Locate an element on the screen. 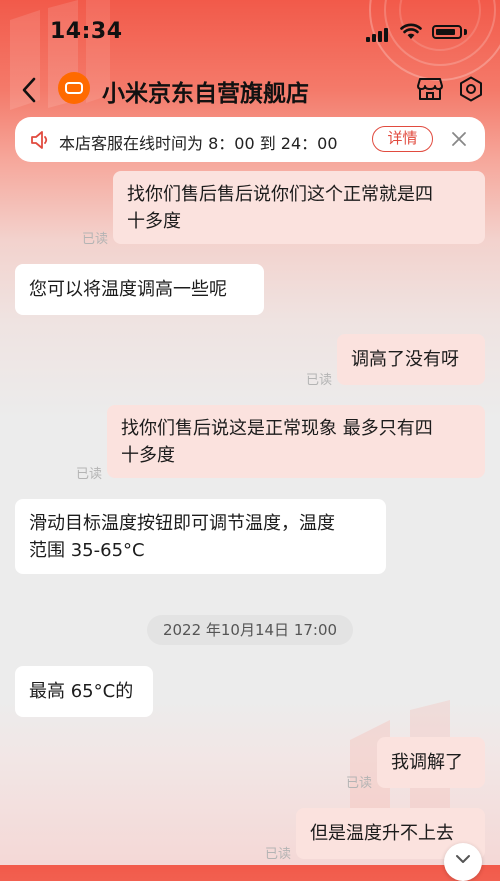 Image resolution: width=500 pixels, height=881 pixels. service-hours-notice: 本店客服在线时间为 8：00 到 24：00 详情 is located at coordinates (250, 139).